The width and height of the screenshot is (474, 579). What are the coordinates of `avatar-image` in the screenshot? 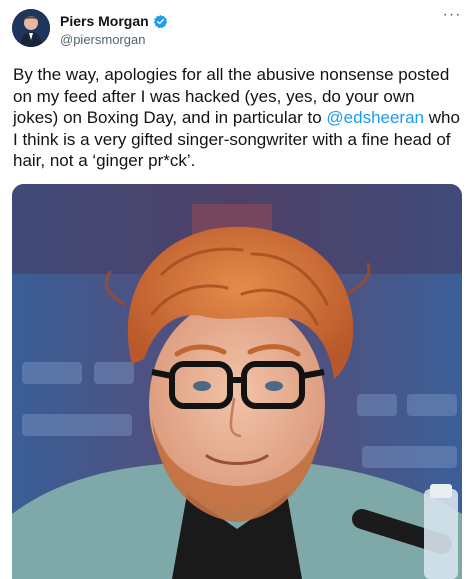 It's located at (31, 28).